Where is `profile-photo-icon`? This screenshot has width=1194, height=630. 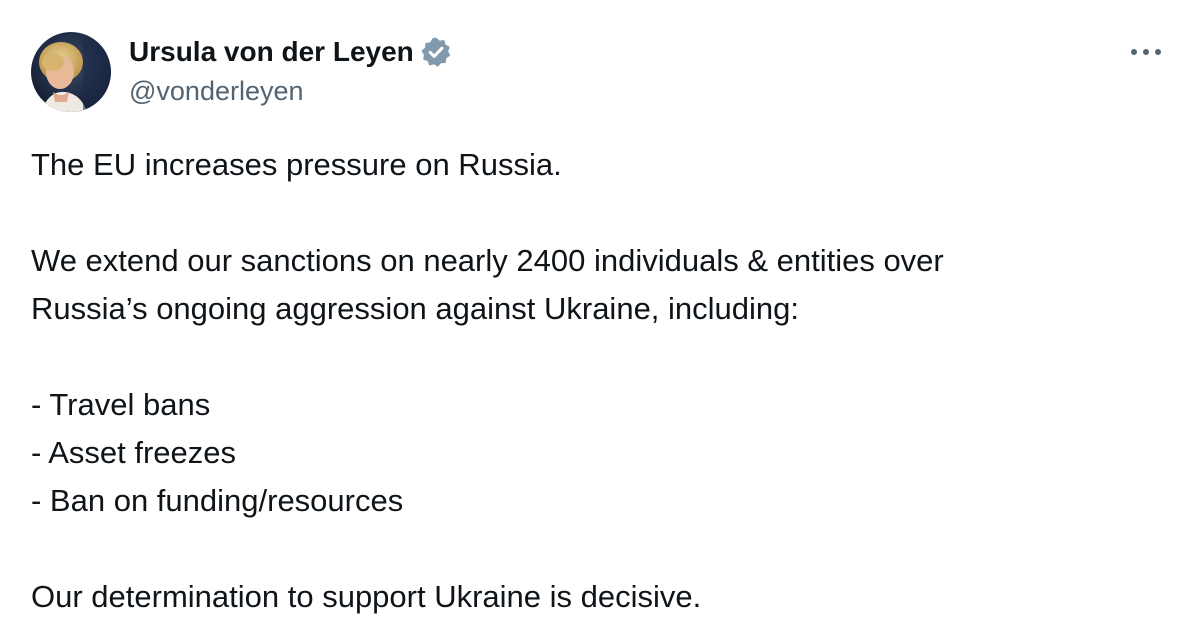
profile-photo-icon is located at coordinates (71, 72).